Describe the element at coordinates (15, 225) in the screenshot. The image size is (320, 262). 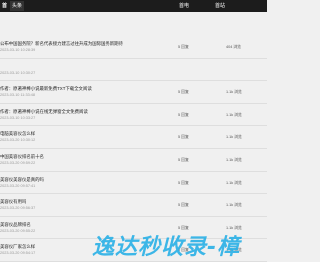
I see `article-title: 美容仪品牌排名` at that location.